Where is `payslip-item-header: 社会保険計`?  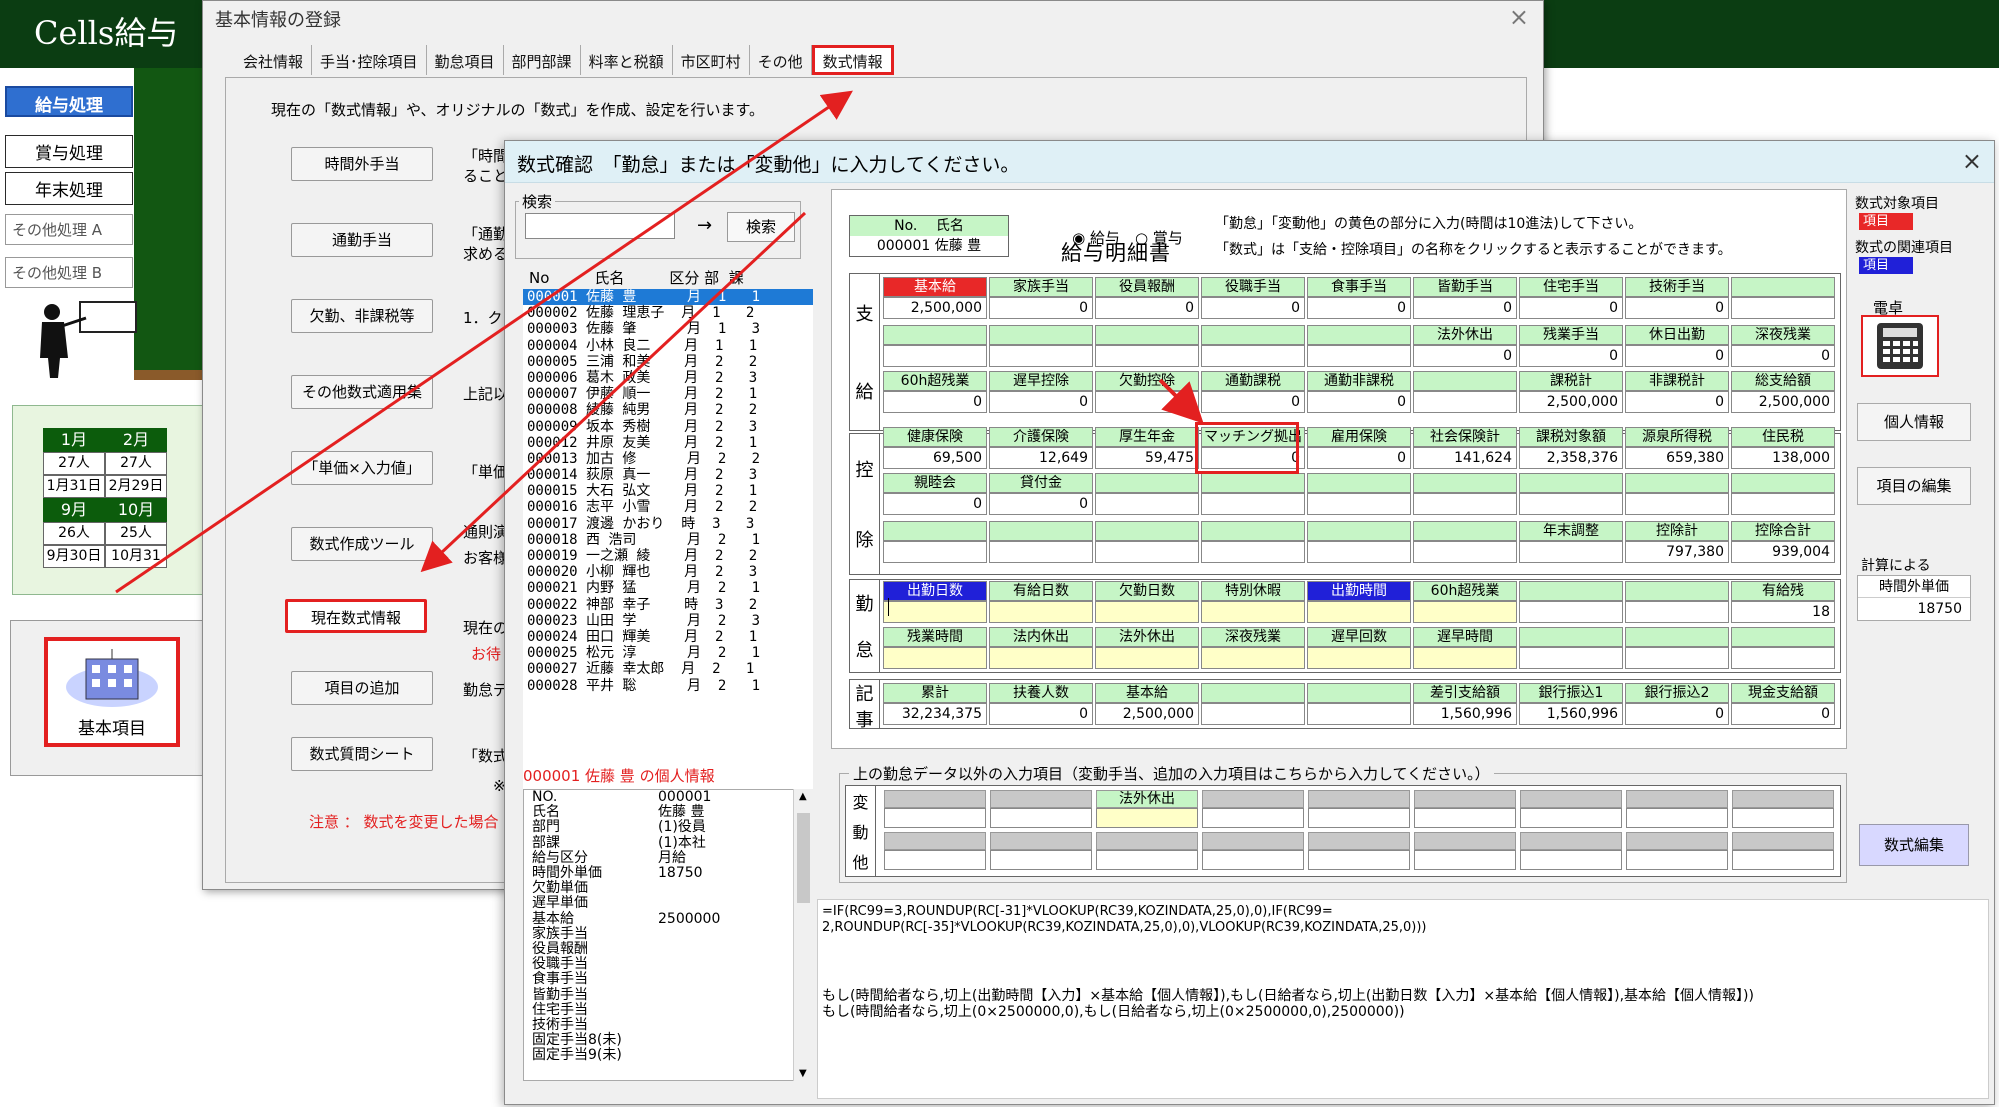 payslip-item-header: 社会保険計 is located at coordinates (1465, 437).